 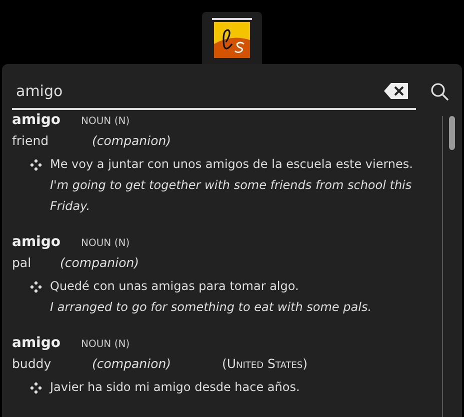 I want to click on example-sentence: Me voy a juntar con unos amigos de la escuela este viernes., so click(x=232, y=164).